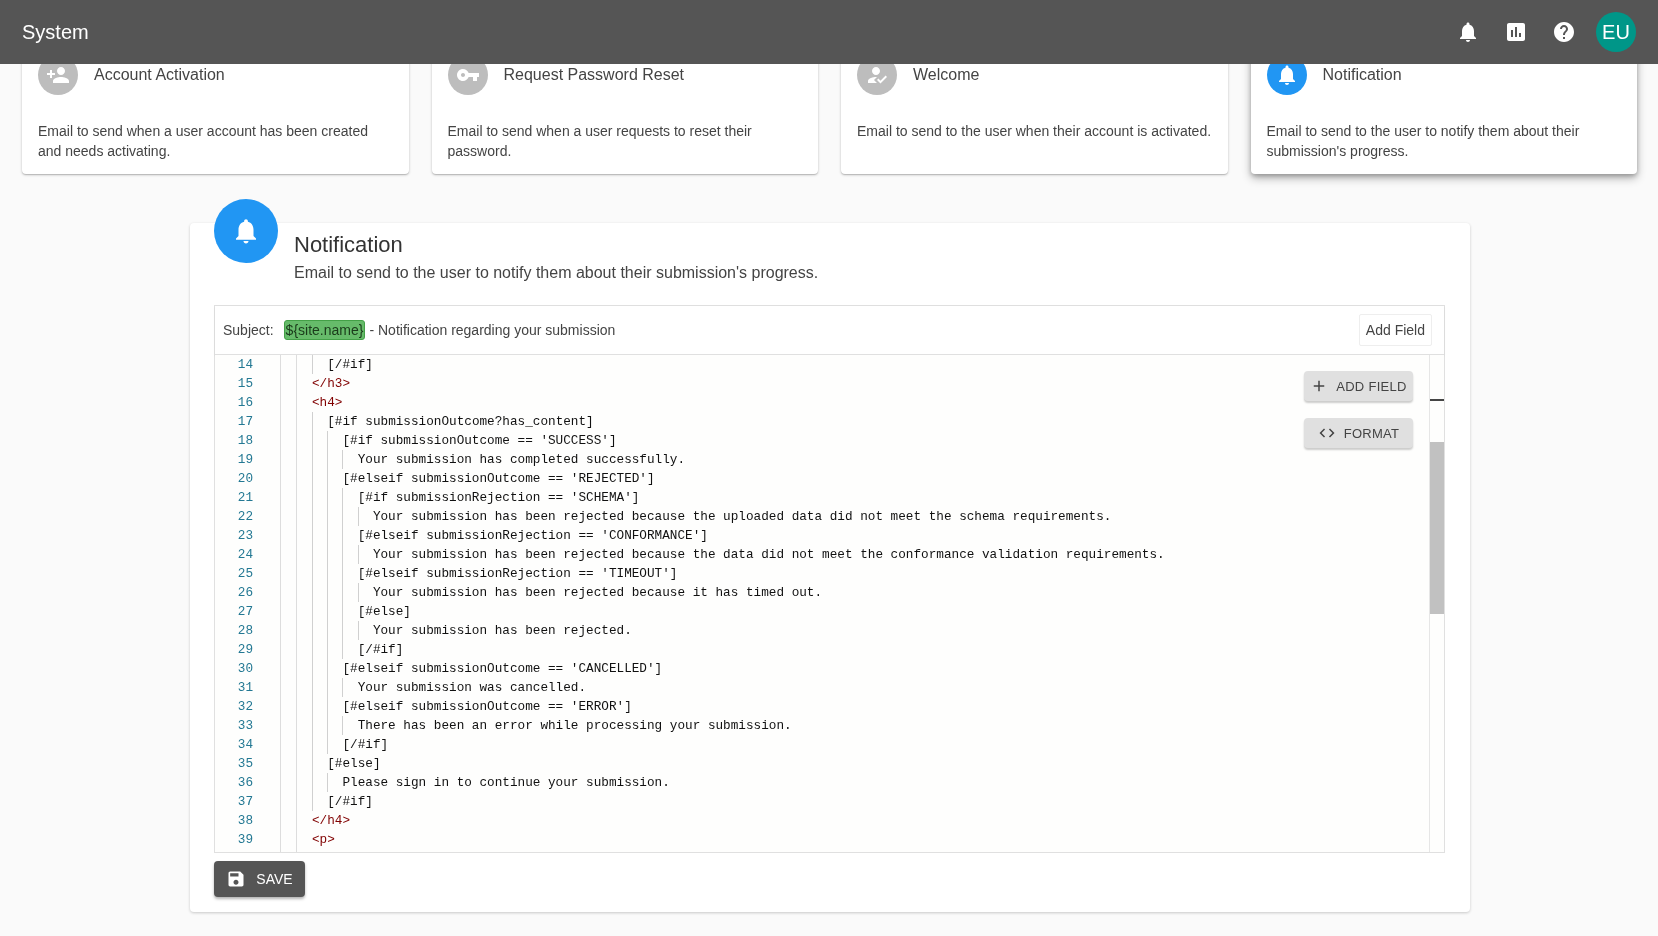  Describe the element at coordinates (245, 555) in the screenshot. I see `line-number: 24` at that location.